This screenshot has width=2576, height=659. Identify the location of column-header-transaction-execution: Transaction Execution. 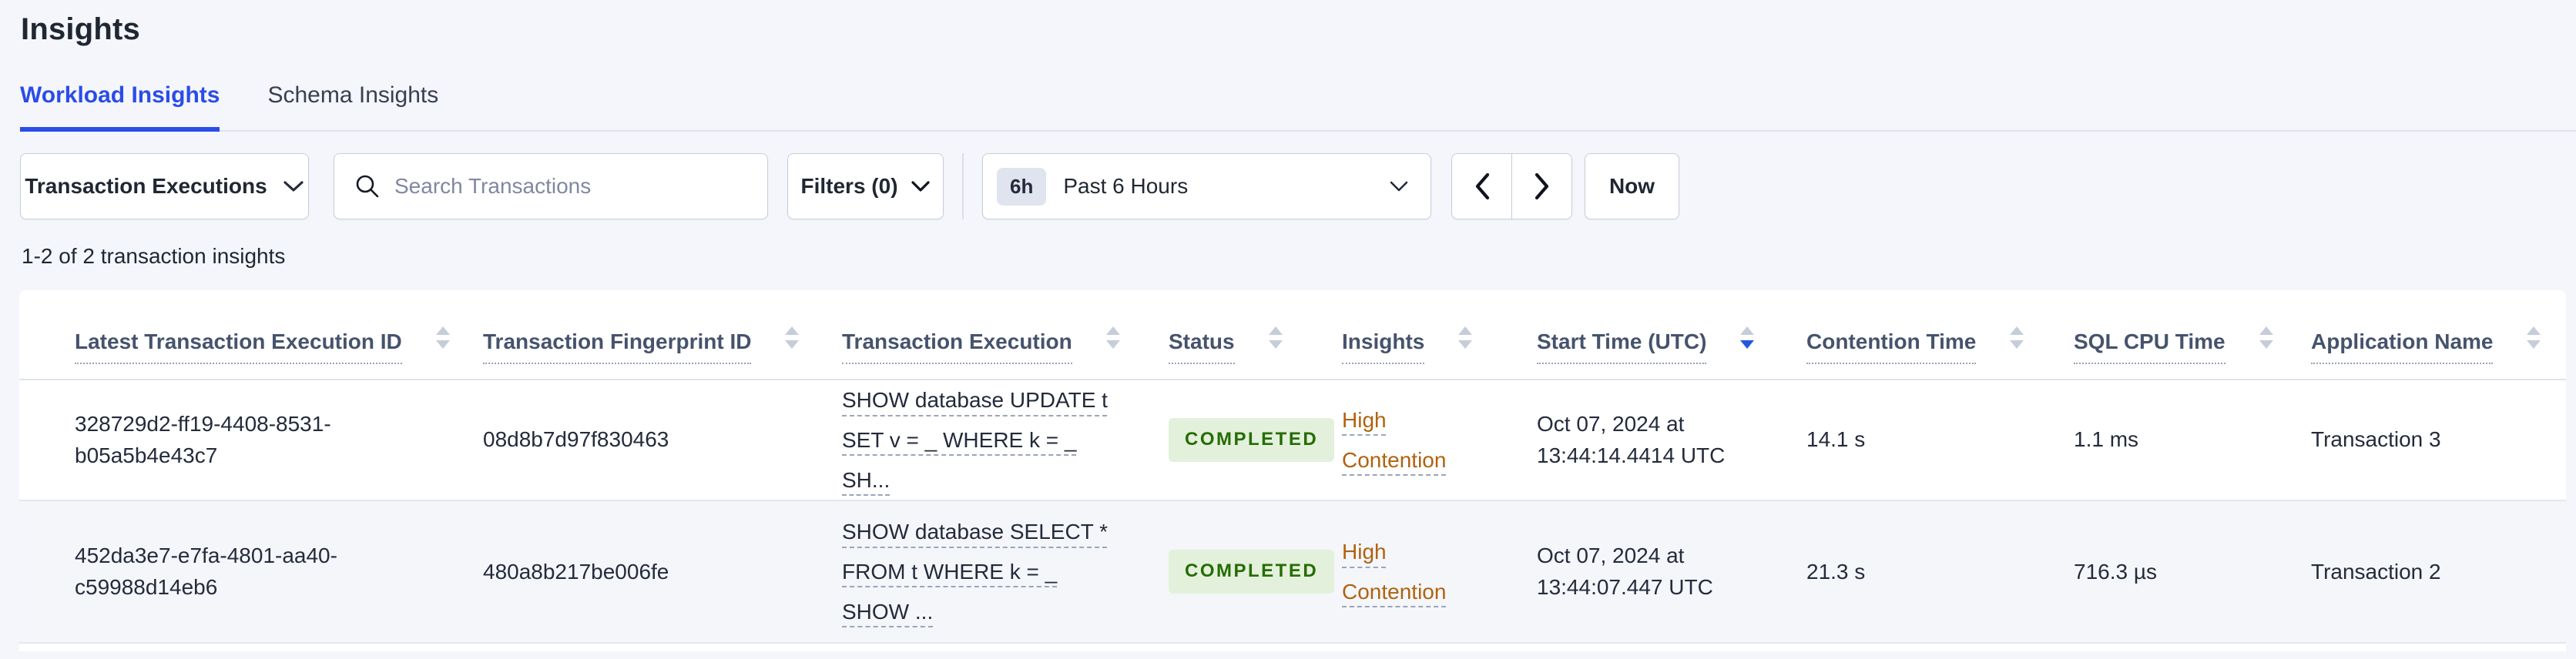
(982, 335).